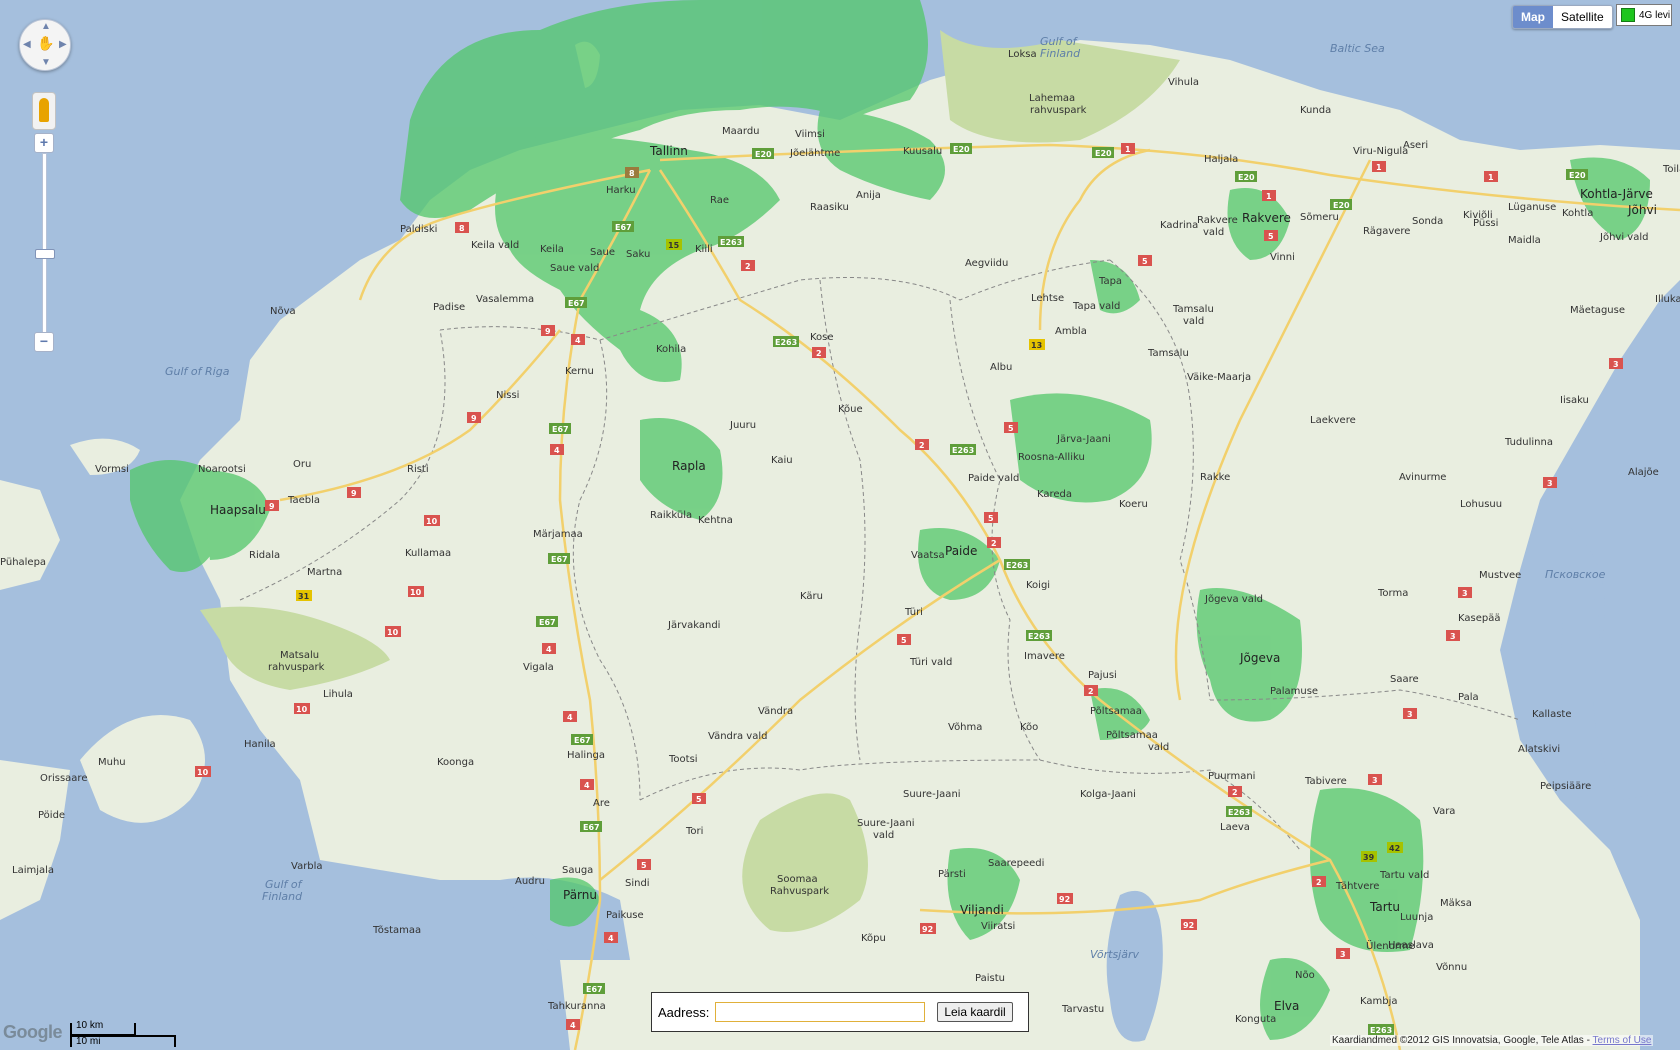  Describe the element at coordinates (1110, 281) in the screenshot. I see `svg-text: Tapa` at that location.